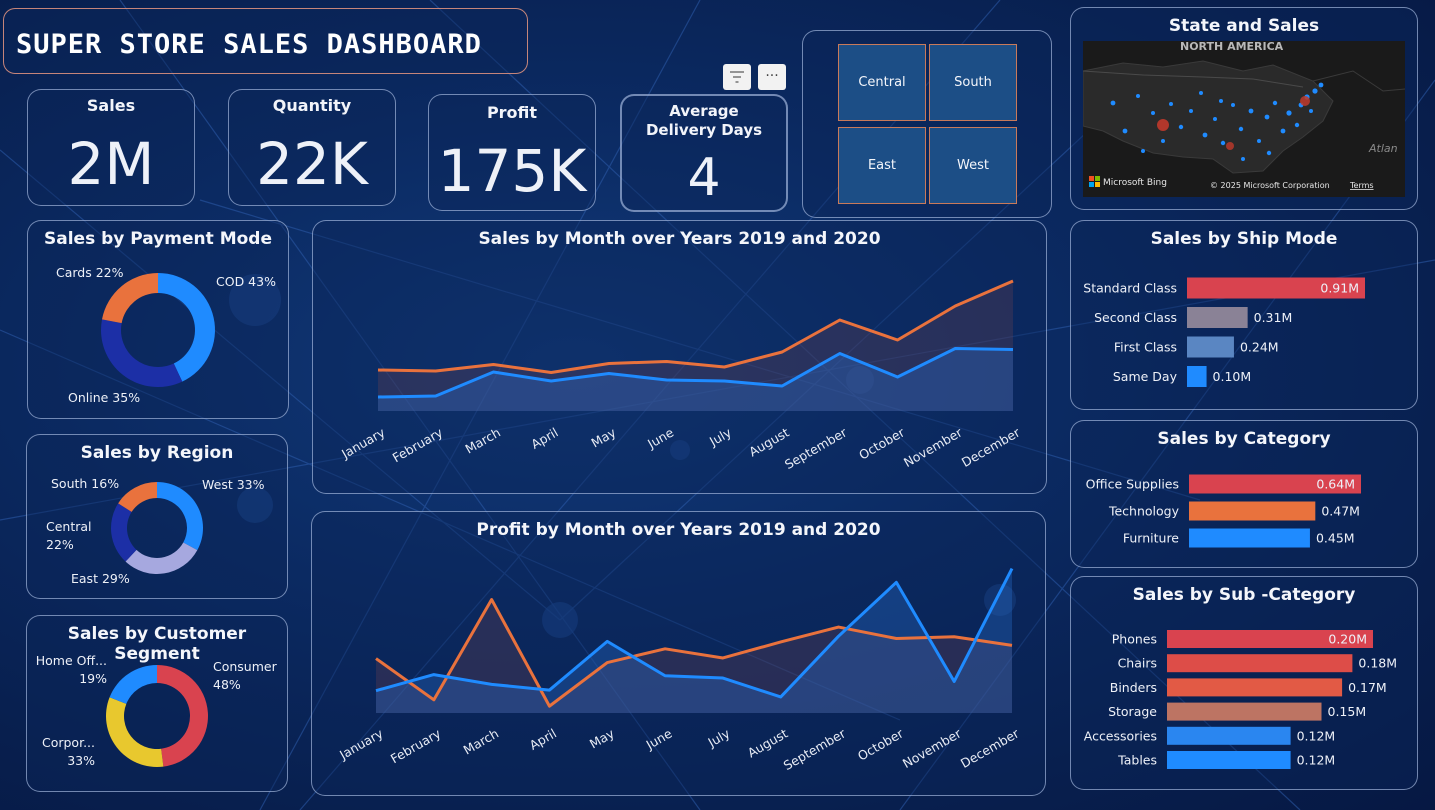  I want to click on slicer-east: East, so click(882, 165).